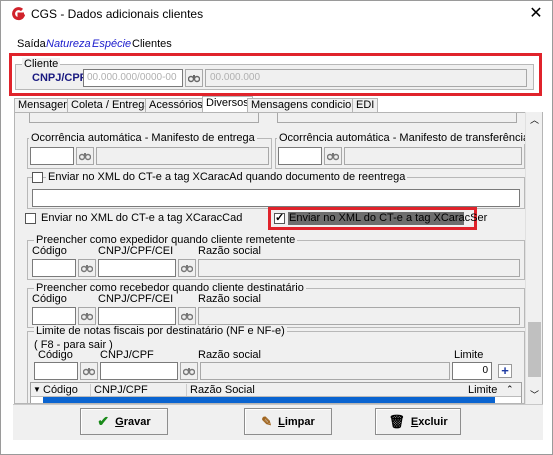 The height and width of the screenshot is (455, 553). What do you see at coordinates (142, 218) in the screenshot?
I see `xml-caraccad-label: Enviar no XML do CT-e a tag XCaracCad` at bounding box center [142, 218].